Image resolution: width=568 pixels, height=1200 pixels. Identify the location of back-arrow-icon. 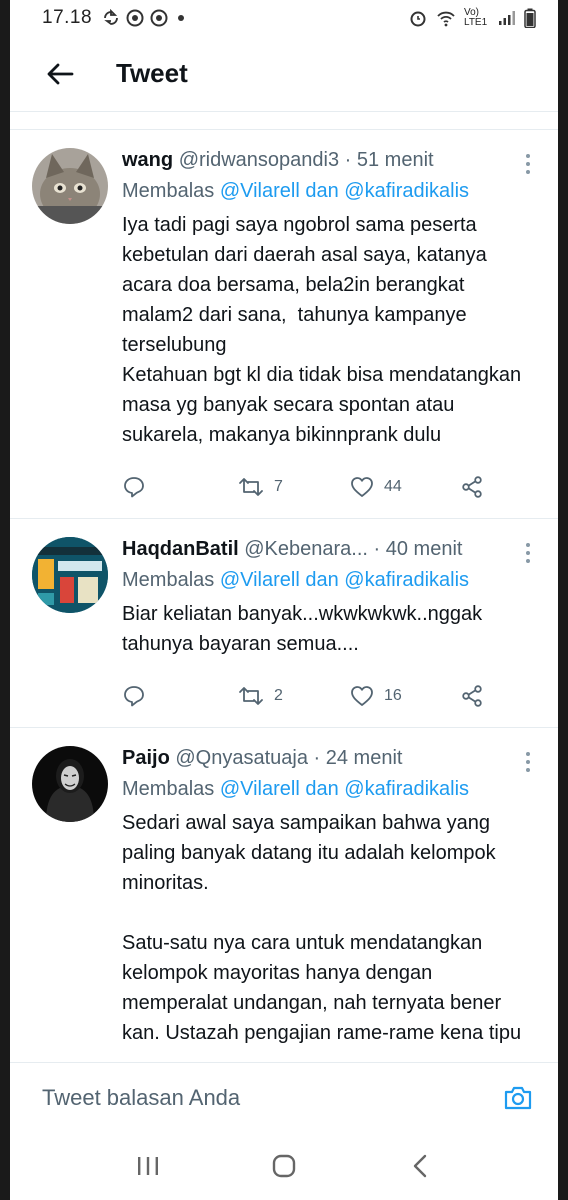
(60, 73).